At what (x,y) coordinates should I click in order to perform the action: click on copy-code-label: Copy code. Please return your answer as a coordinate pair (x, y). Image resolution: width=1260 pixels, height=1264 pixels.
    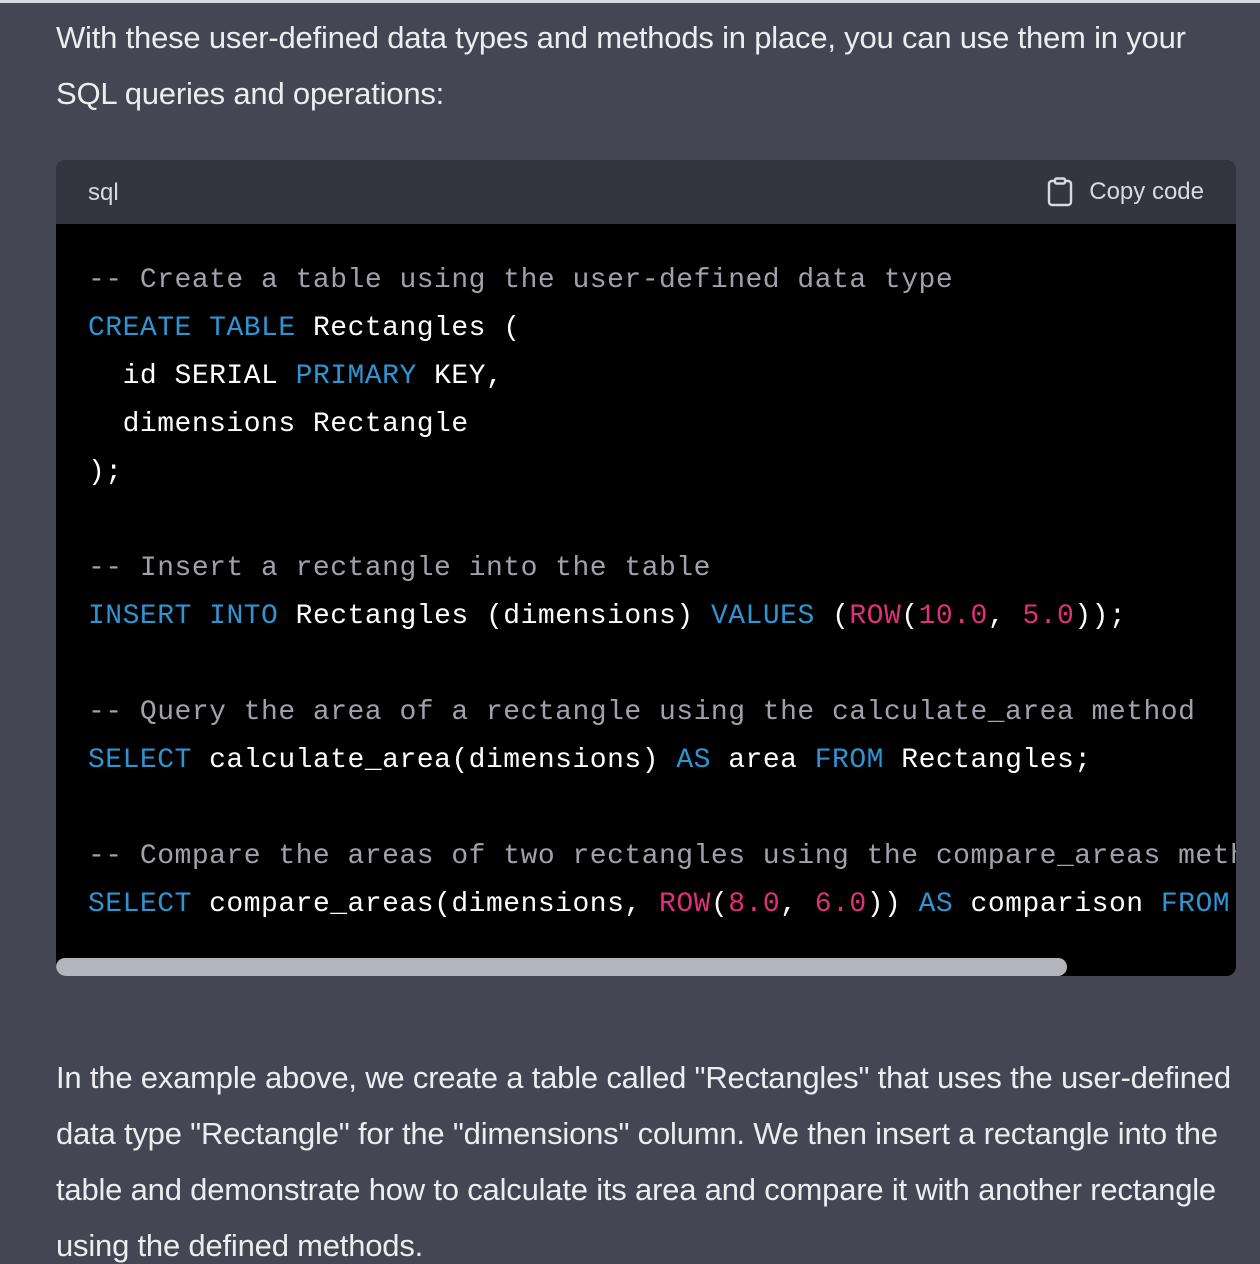
    Looking at the image, I should click on (1146, 191).